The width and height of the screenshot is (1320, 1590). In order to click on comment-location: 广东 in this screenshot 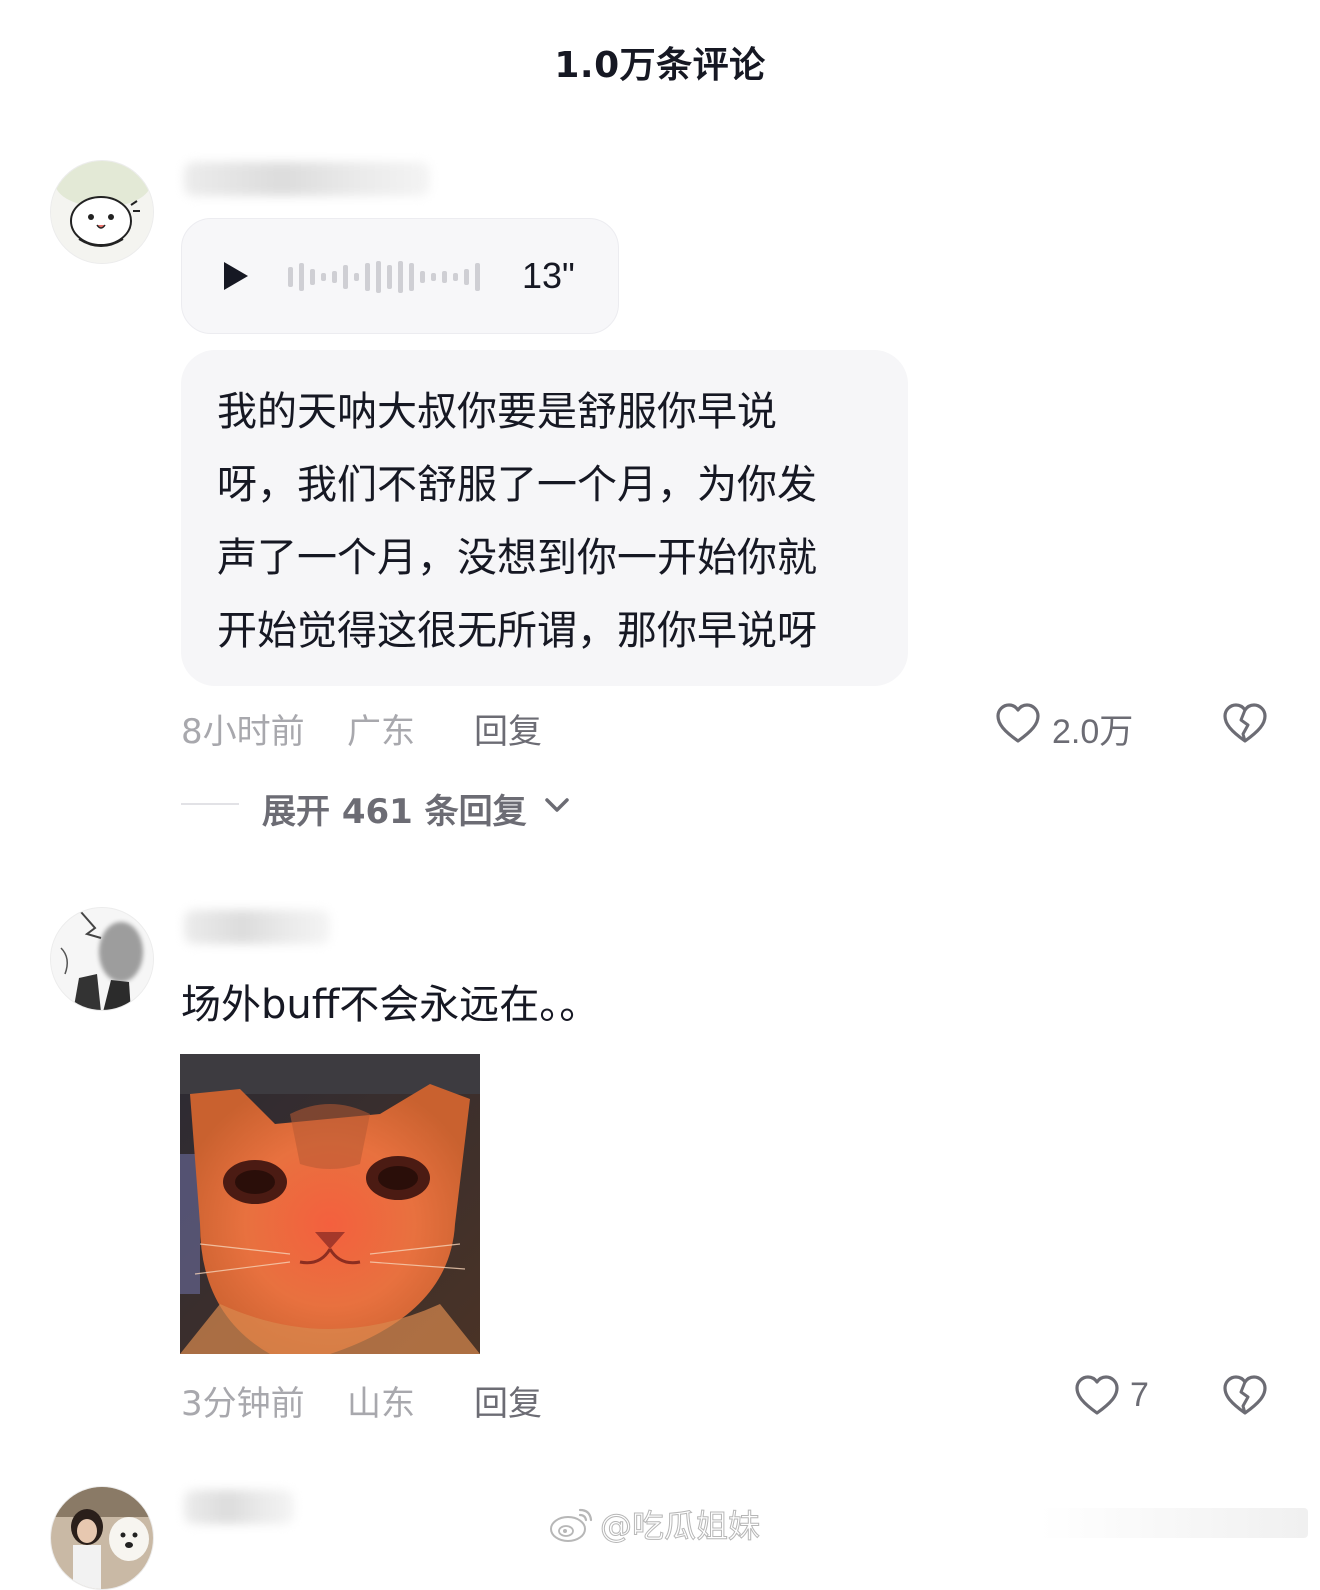, I will do `click(381, 732)`.